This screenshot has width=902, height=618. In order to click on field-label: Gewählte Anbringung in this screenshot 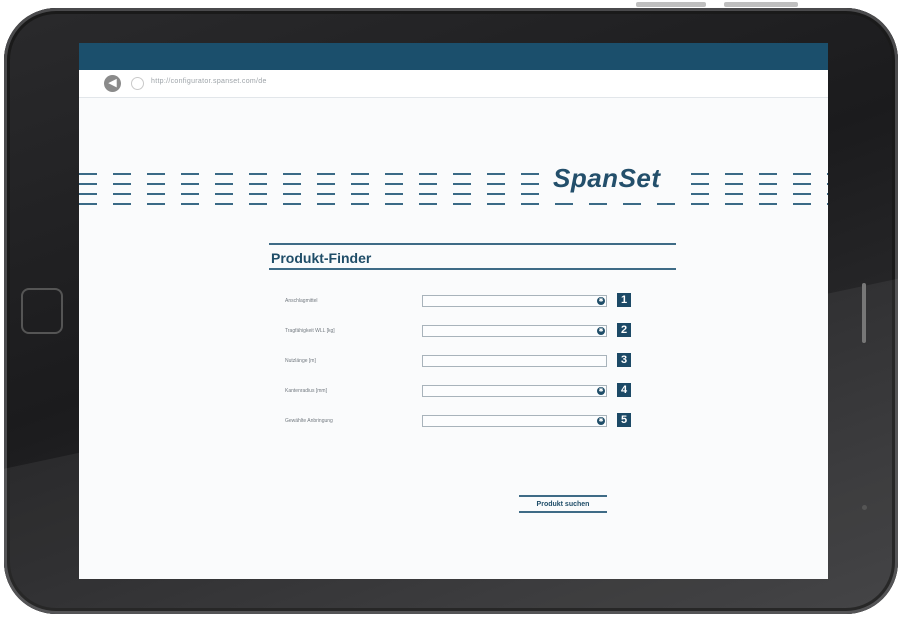, I will do `click(309, 421)`.